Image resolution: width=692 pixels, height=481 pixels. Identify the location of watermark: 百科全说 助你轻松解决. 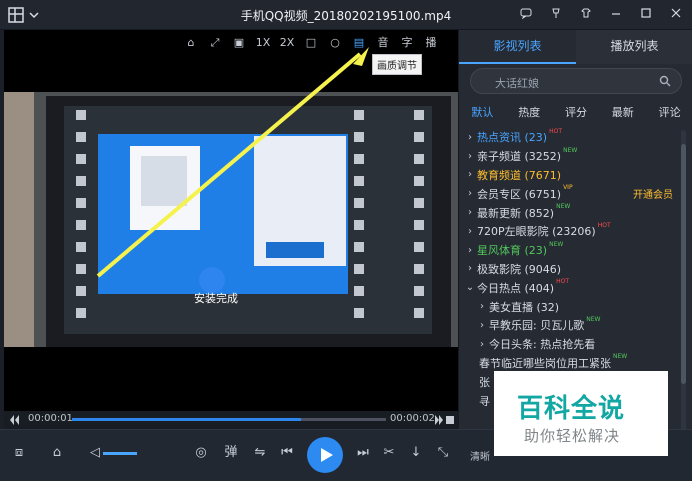
(581, 413).